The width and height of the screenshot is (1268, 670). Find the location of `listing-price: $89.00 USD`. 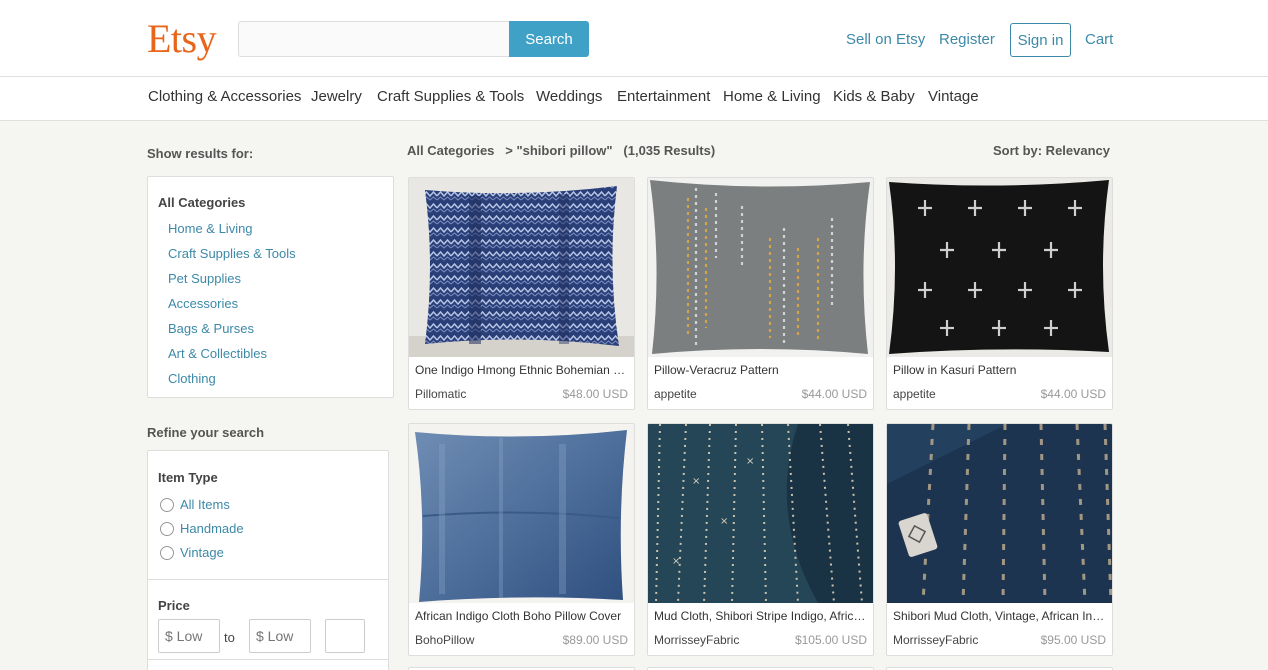

listing-price: $89.00 USD is located at coordinates (595, 640).